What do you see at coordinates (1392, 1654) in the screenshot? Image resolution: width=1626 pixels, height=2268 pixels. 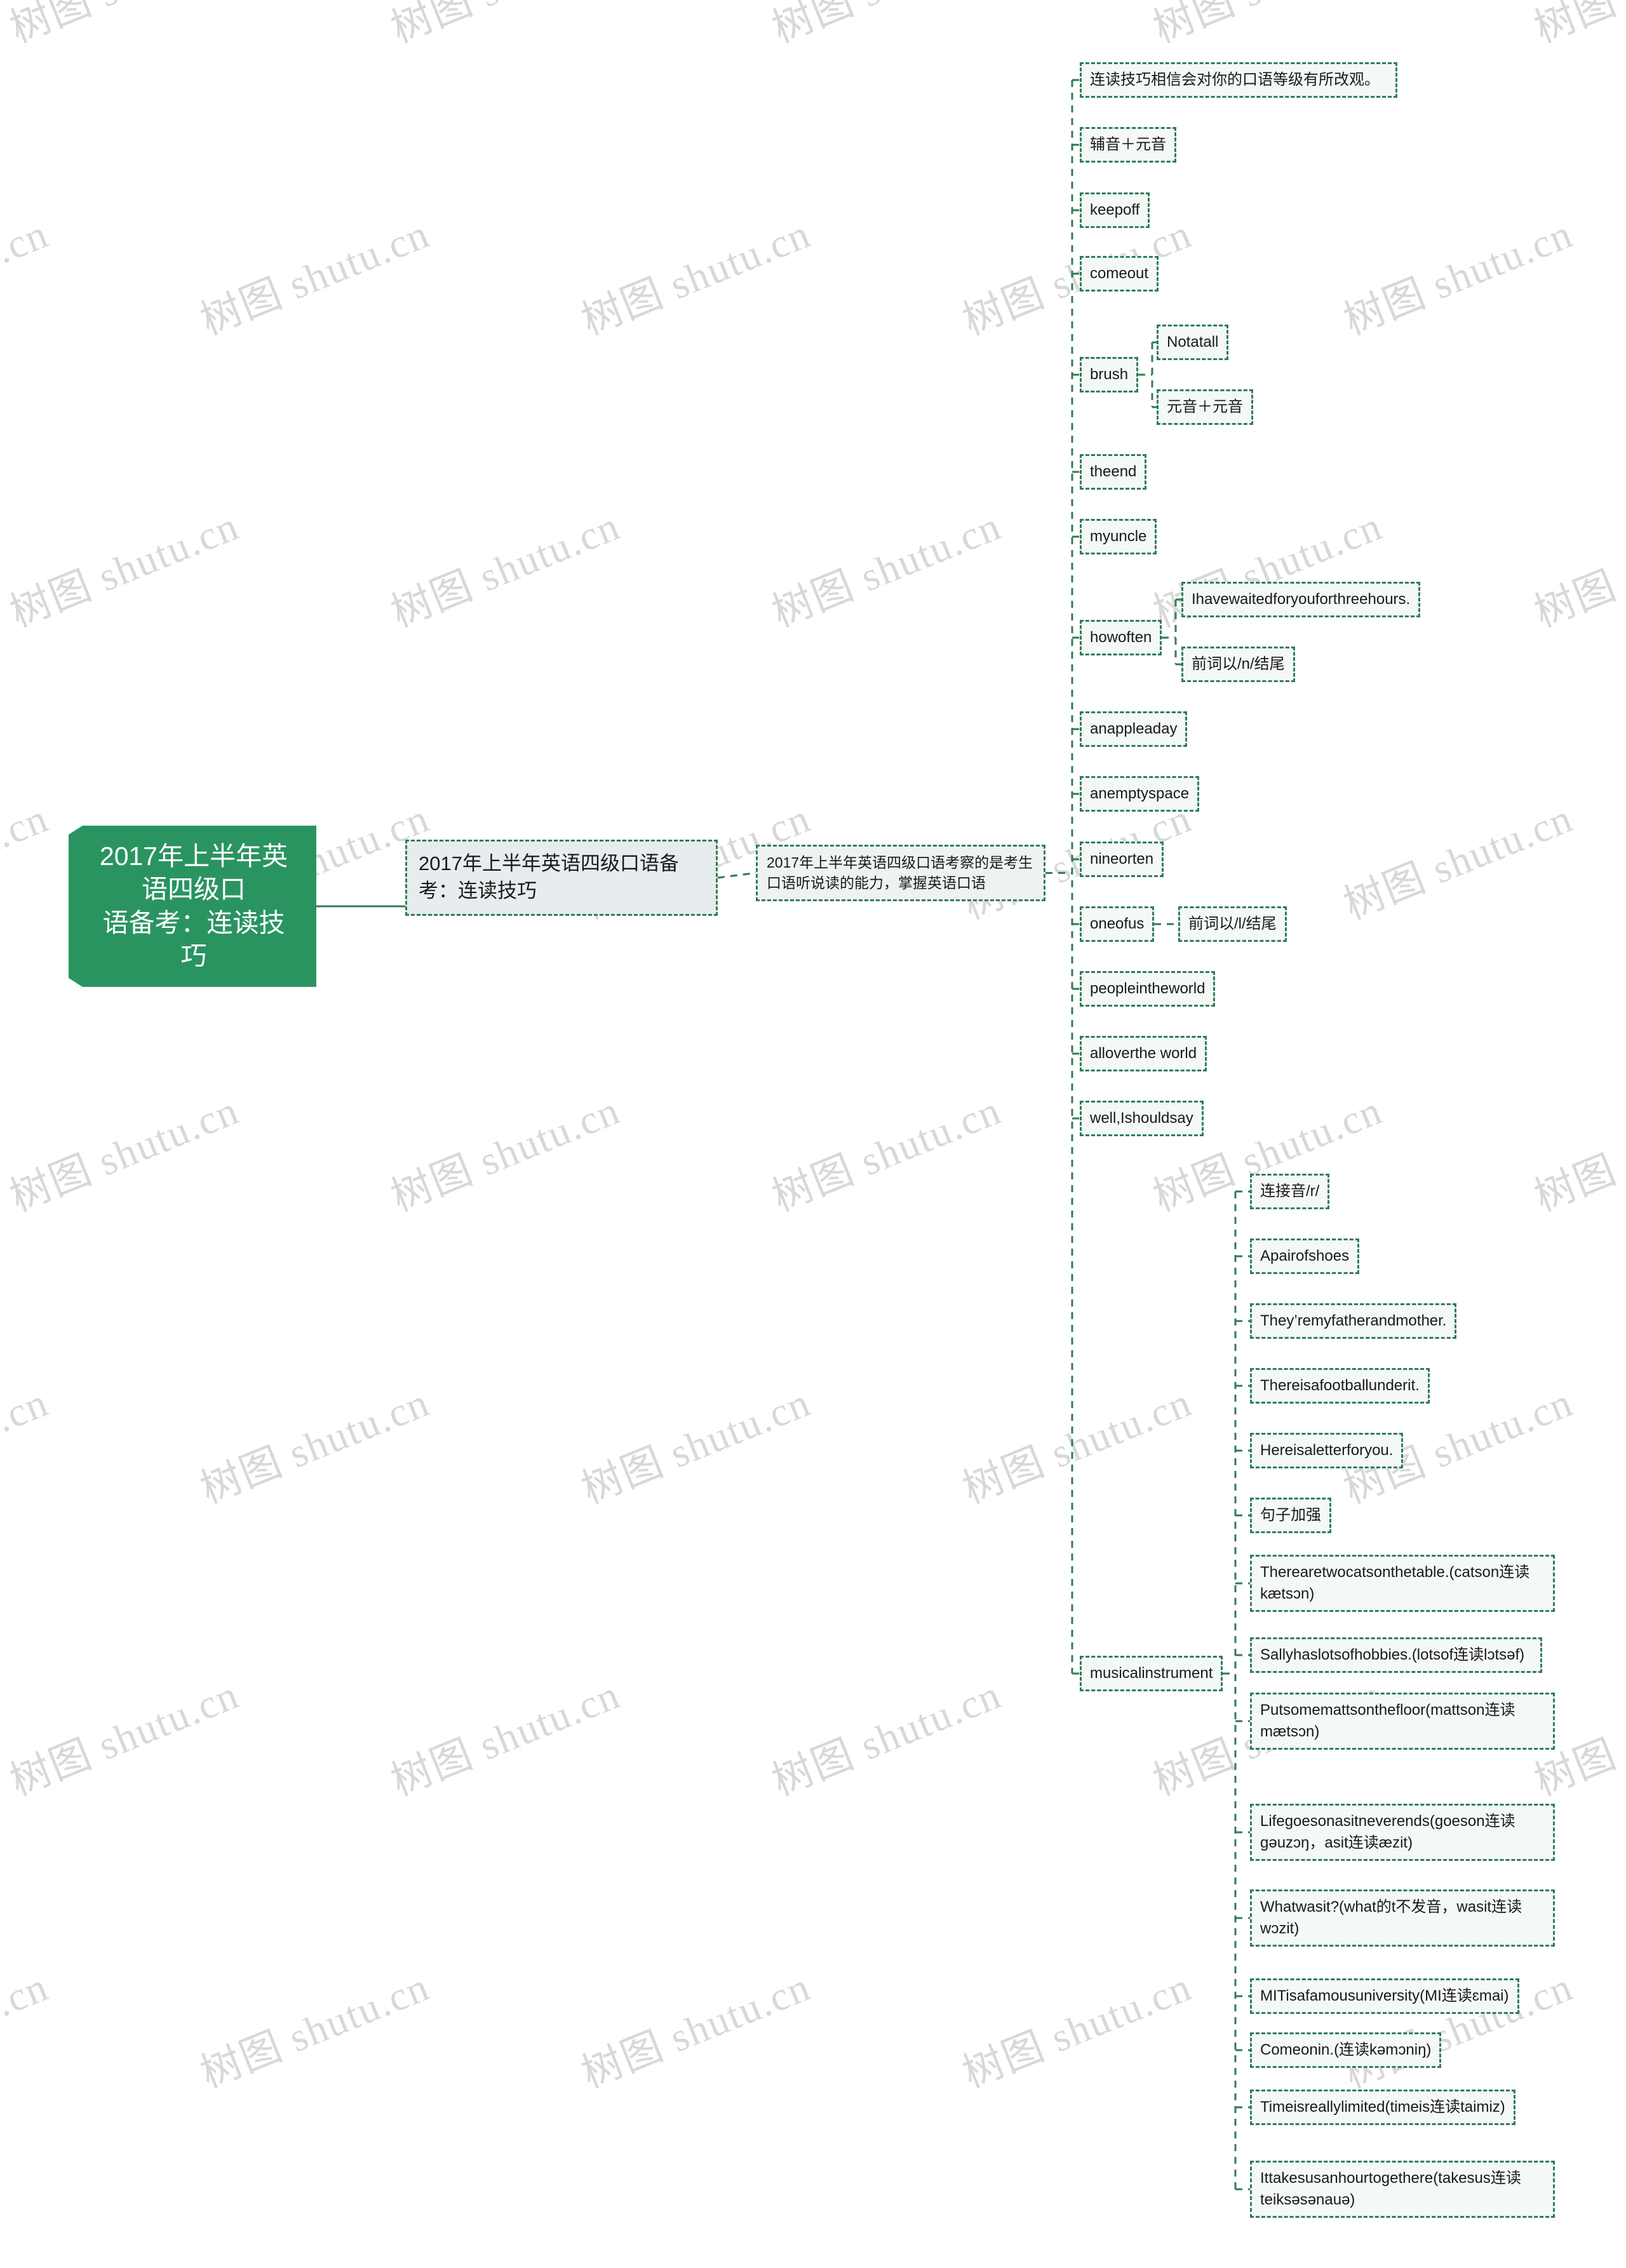 I see `music-label-7: Sallyhaslotsofhobbies.(lotsof连读lɔtsəf)` at bounding box center [1392, 1654].